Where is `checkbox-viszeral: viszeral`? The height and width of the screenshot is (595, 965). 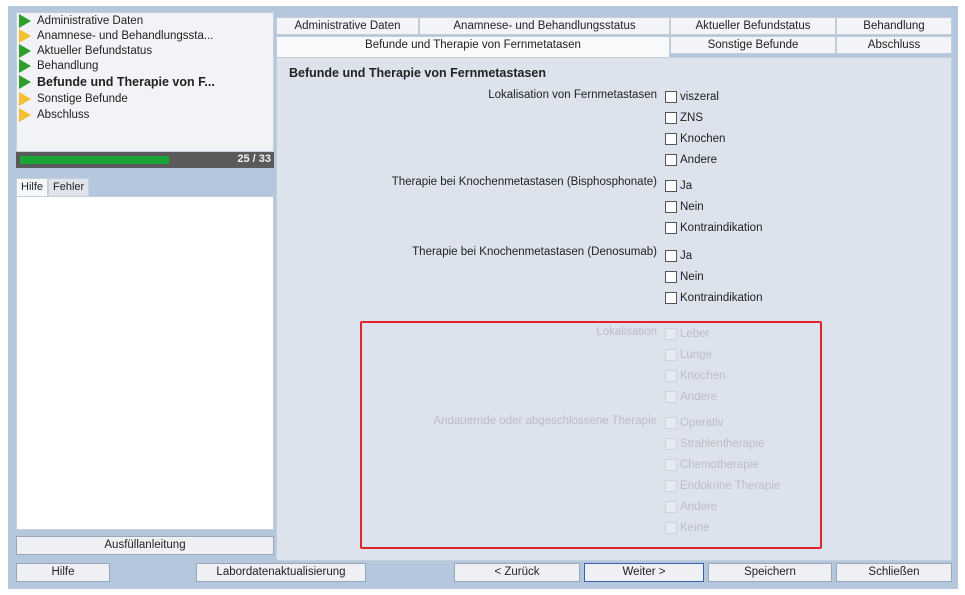
checkbox-viszeral: viszeral is located at coordinates (692, 96).